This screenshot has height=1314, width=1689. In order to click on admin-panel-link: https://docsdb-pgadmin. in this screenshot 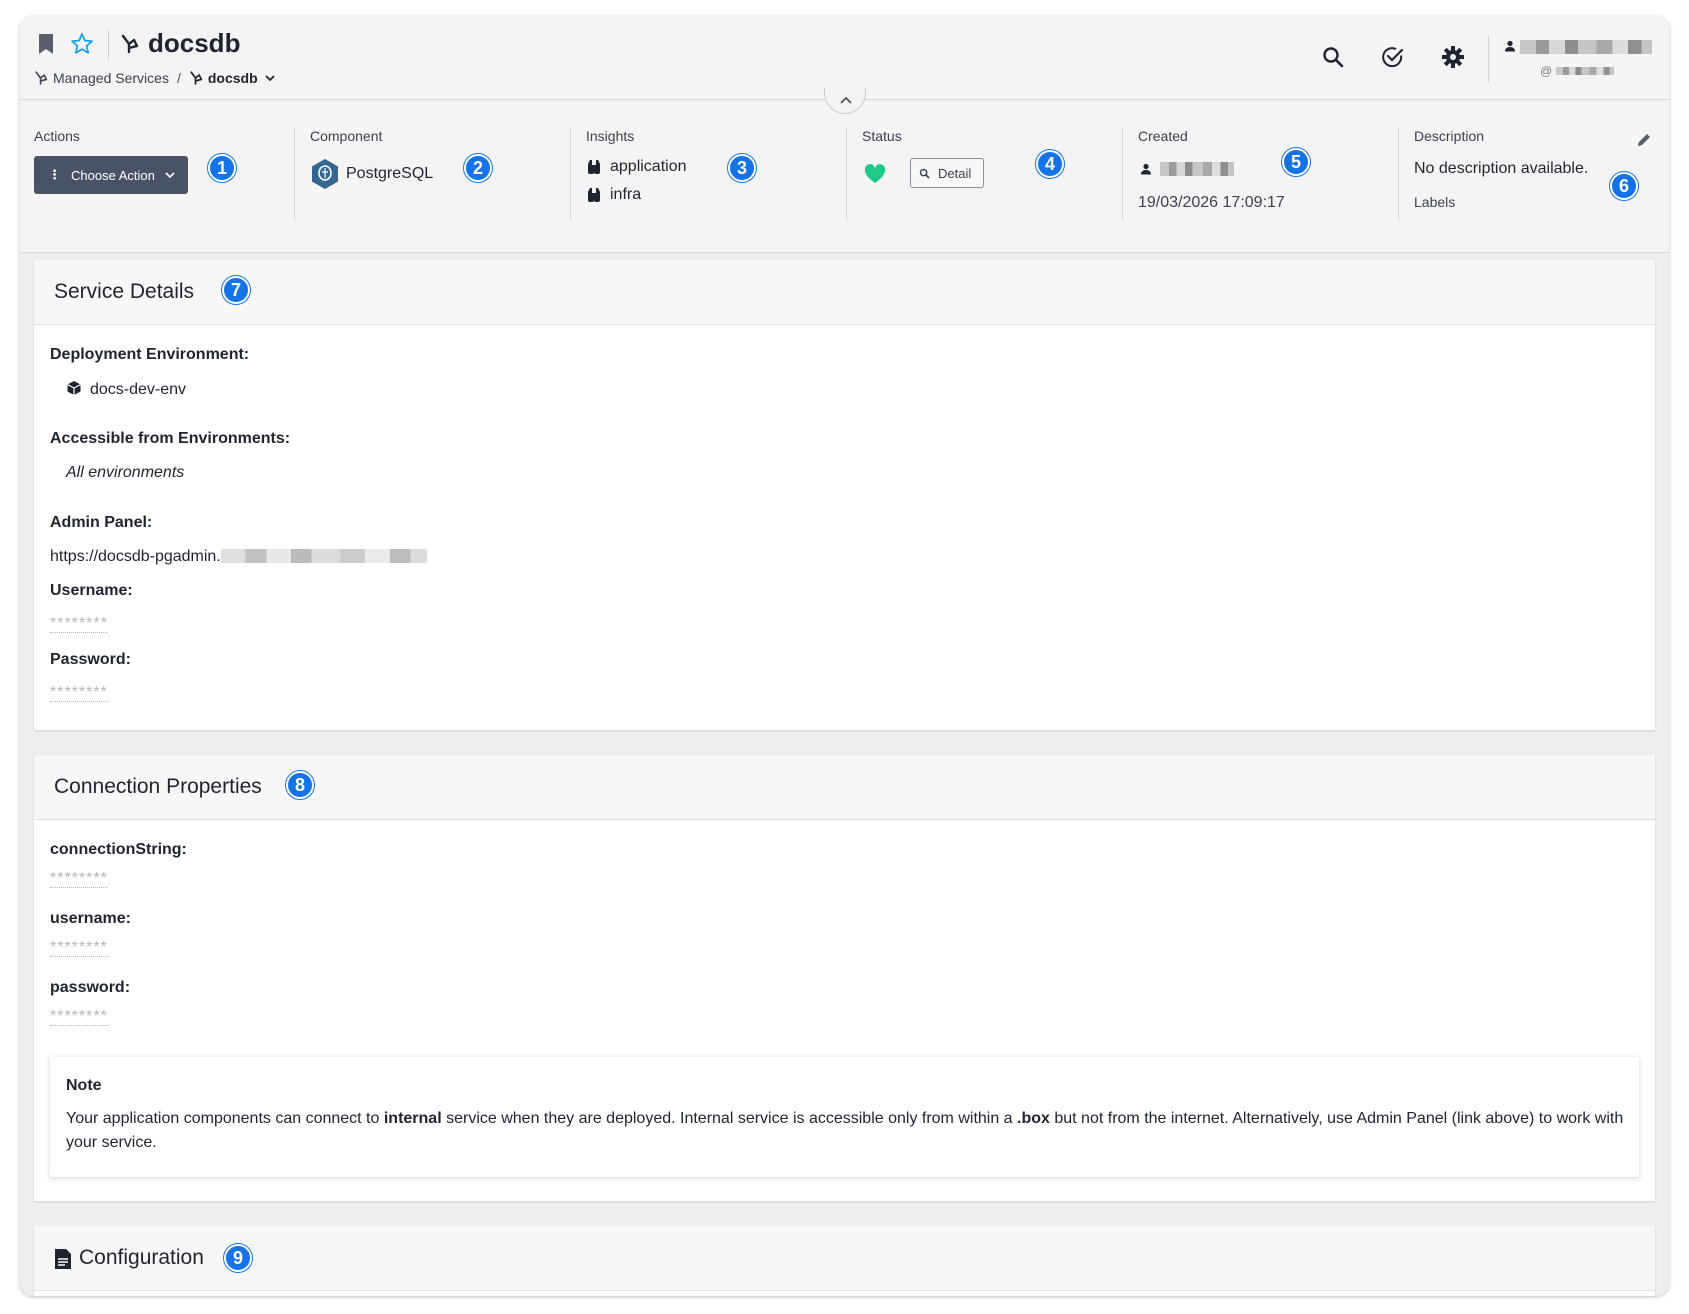, I will do `click(238, 557)`.